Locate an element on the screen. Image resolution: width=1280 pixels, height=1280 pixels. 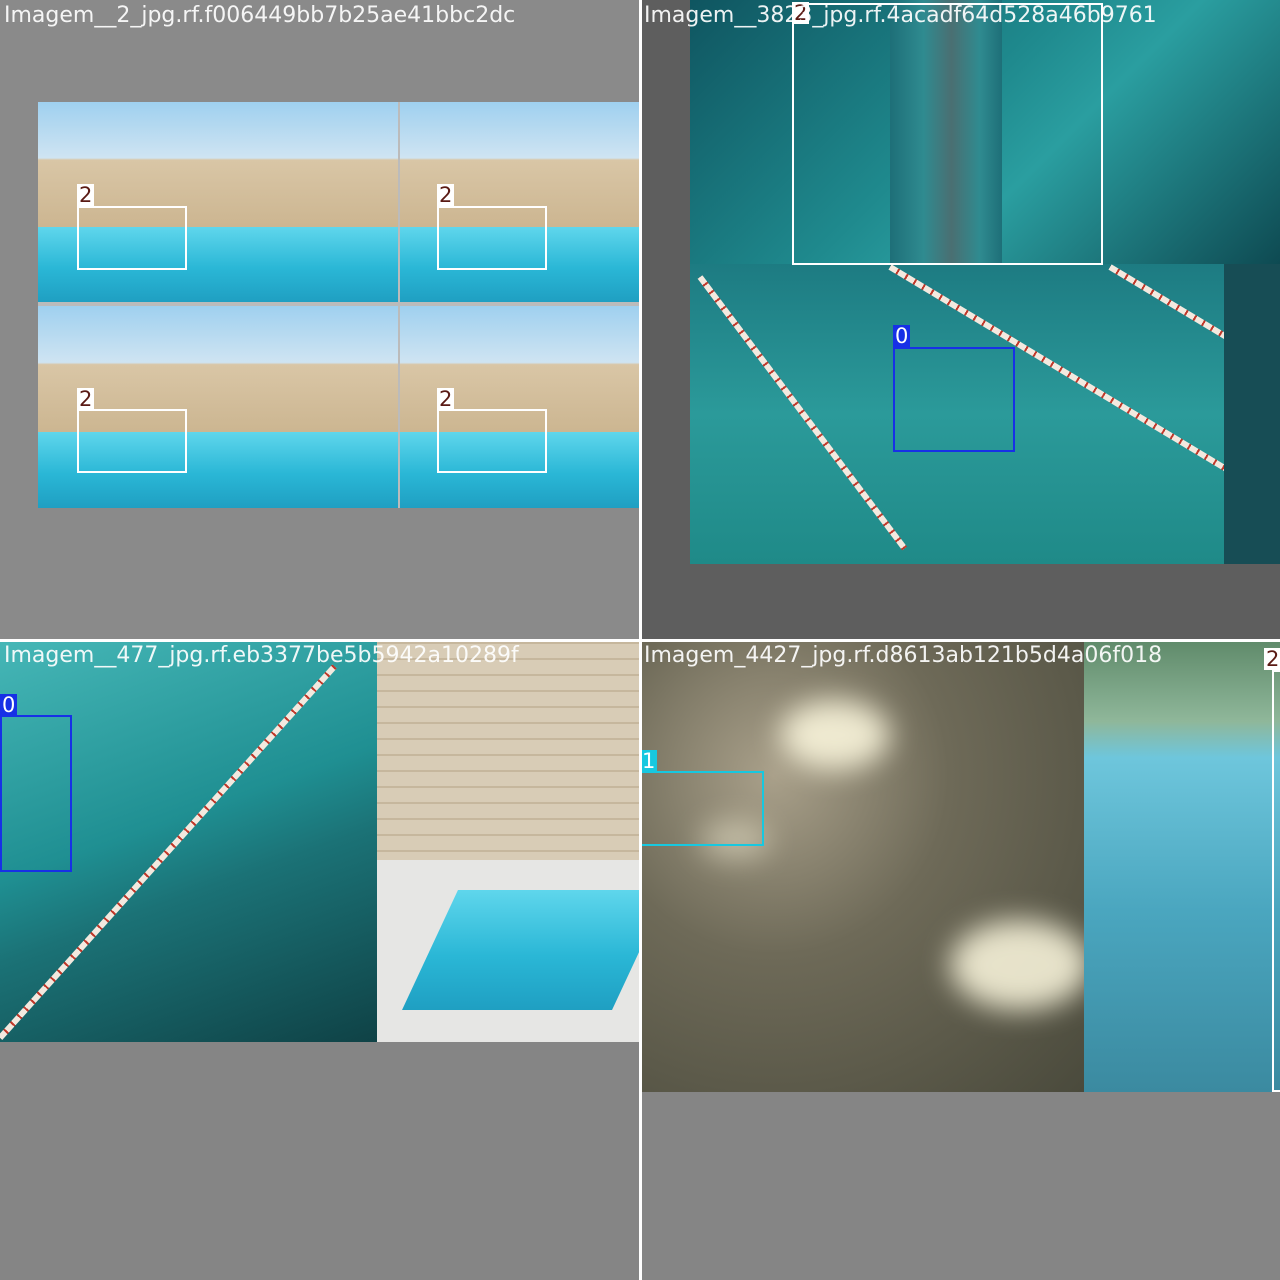
open-water-photo is located at coordinates (862, 866).